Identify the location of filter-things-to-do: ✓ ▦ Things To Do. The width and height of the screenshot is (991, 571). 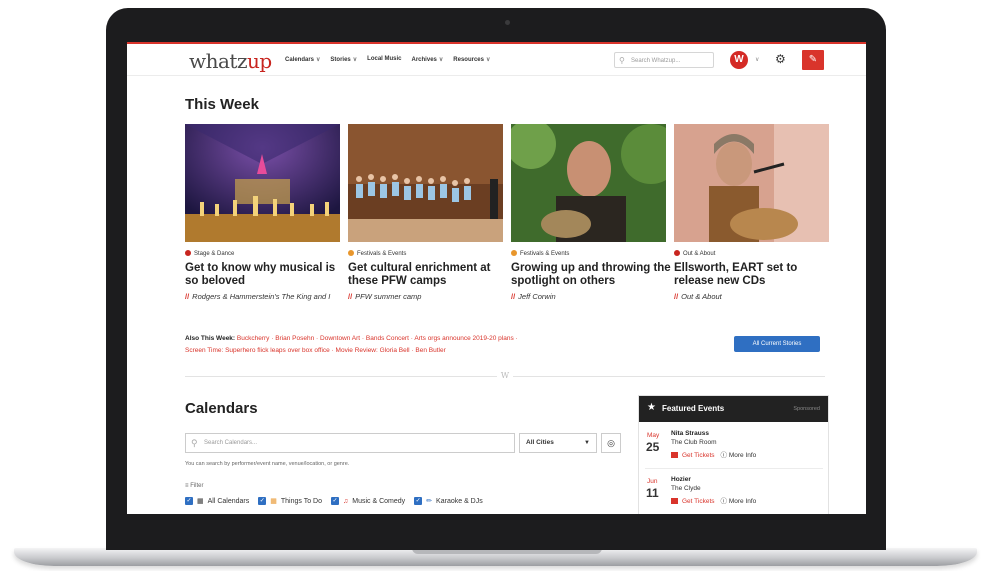
(290, 501).